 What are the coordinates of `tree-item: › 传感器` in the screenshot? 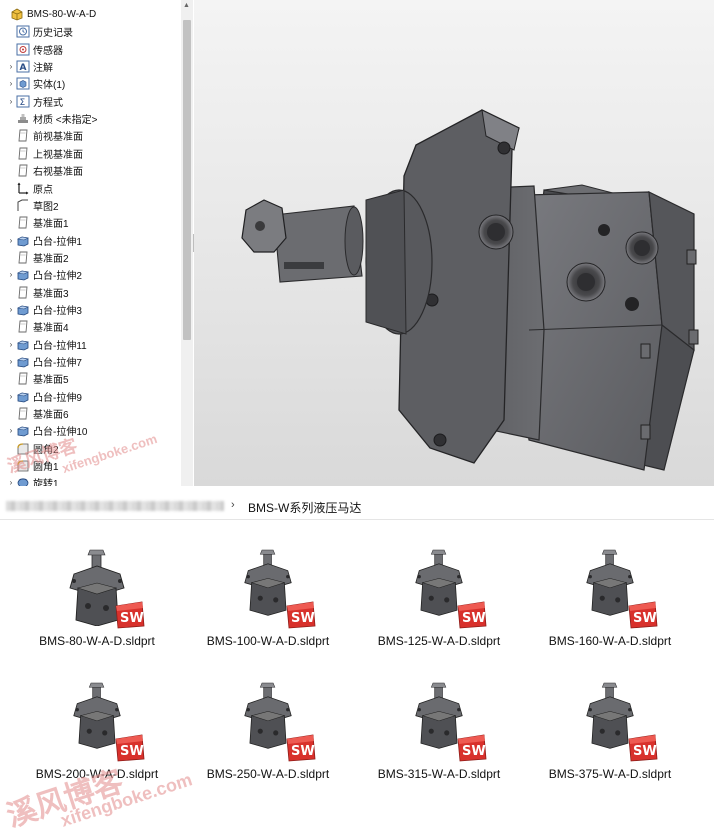 It's located at (96, 49).